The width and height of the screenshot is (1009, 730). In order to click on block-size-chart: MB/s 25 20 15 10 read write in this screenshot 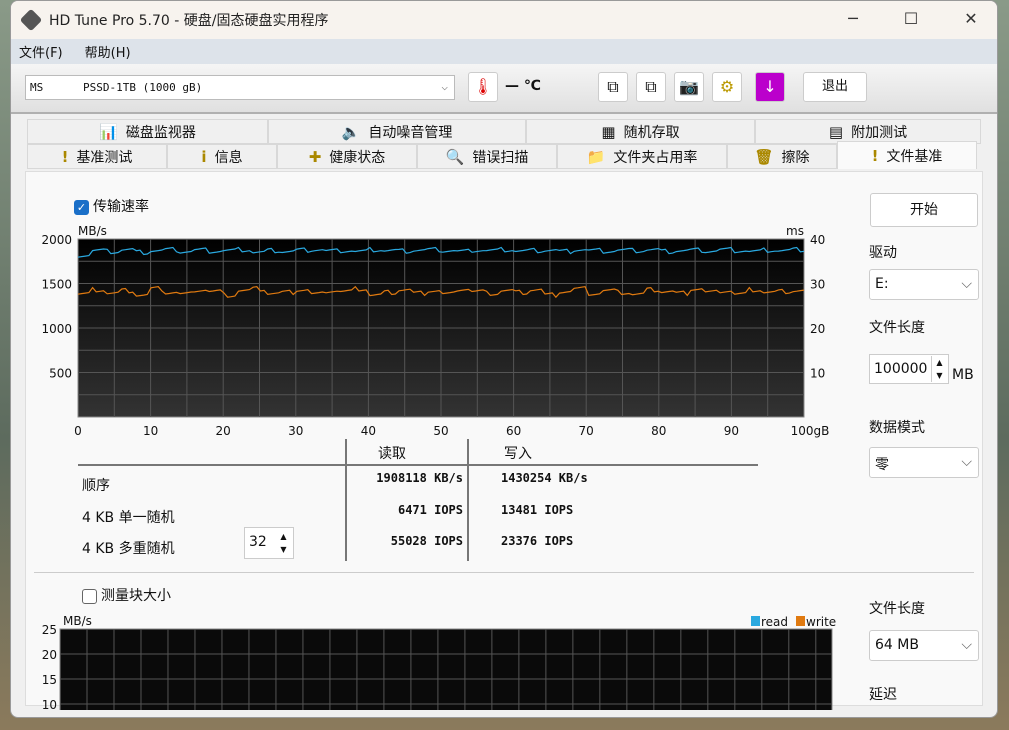, I will do `click(439, 662)`.